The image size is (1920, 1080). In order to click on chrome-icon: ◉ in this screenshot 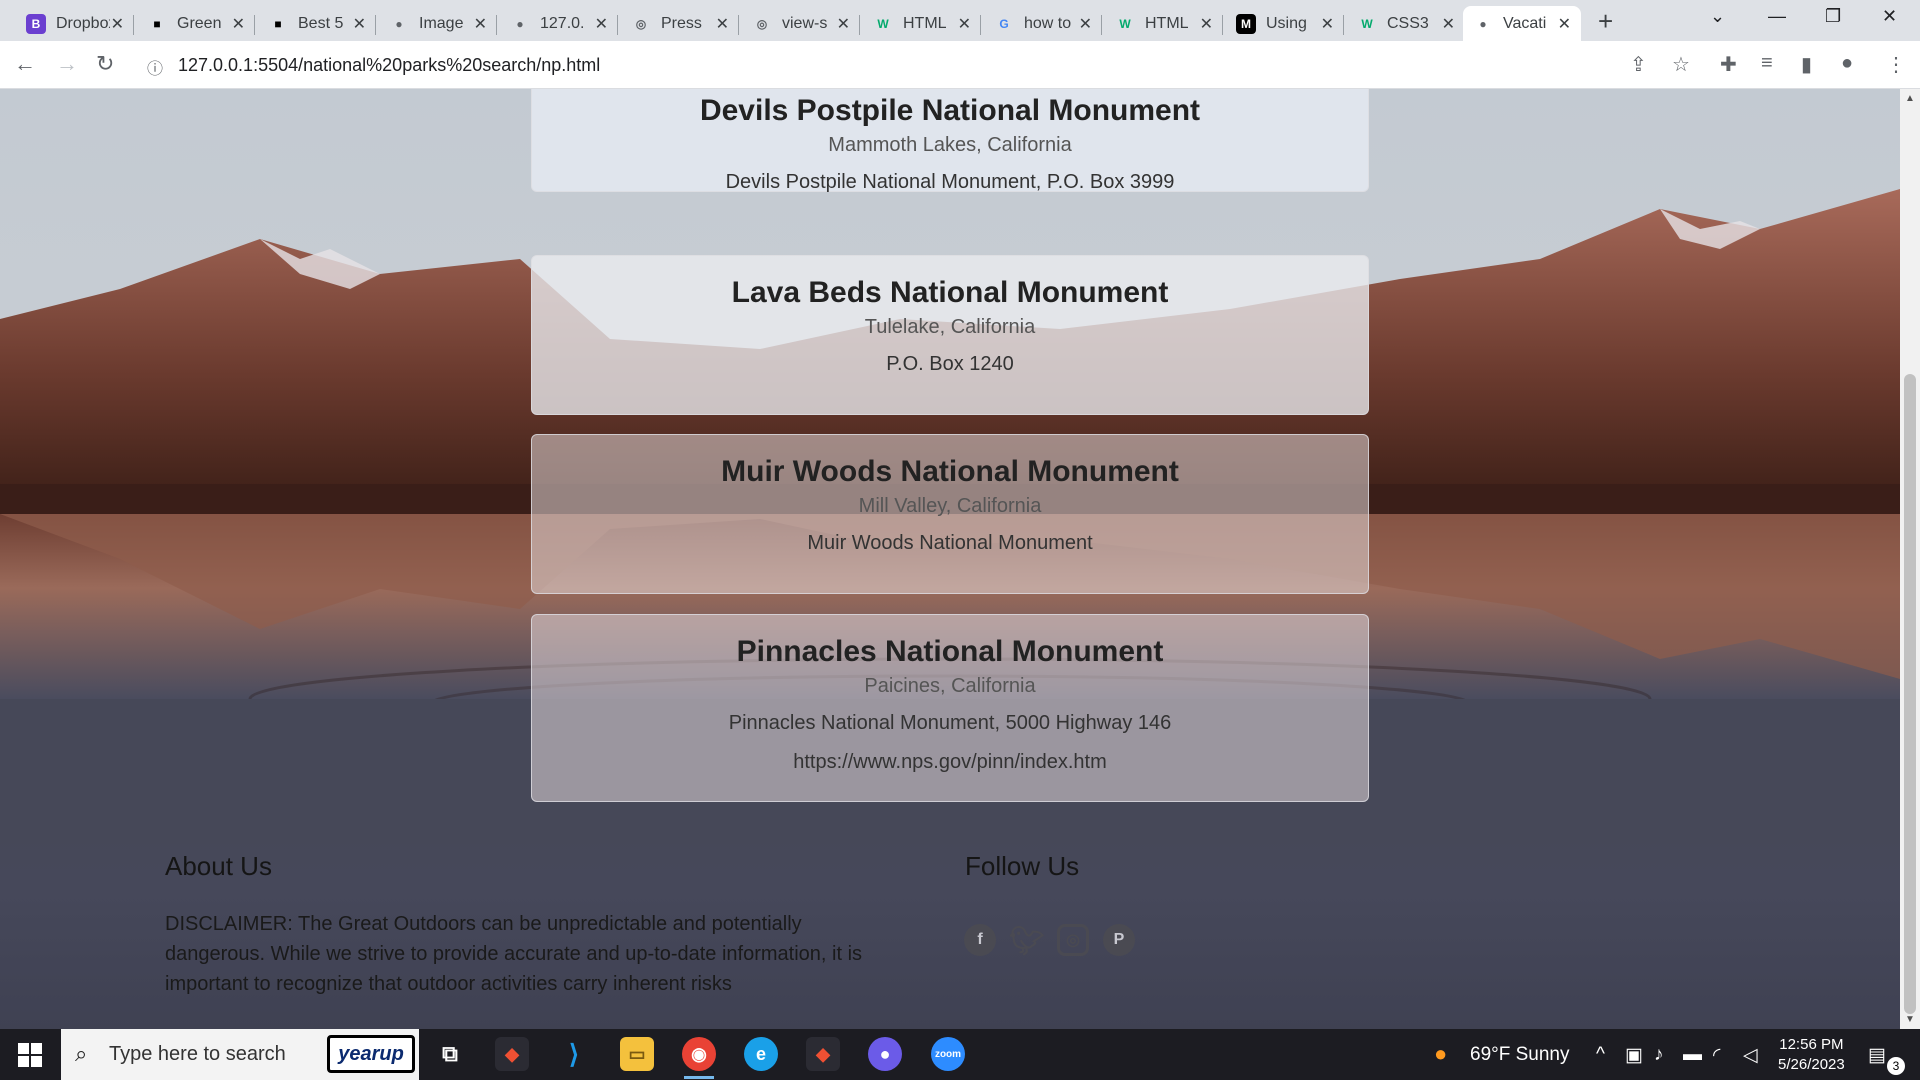, I will do `click(699, 1058)`.